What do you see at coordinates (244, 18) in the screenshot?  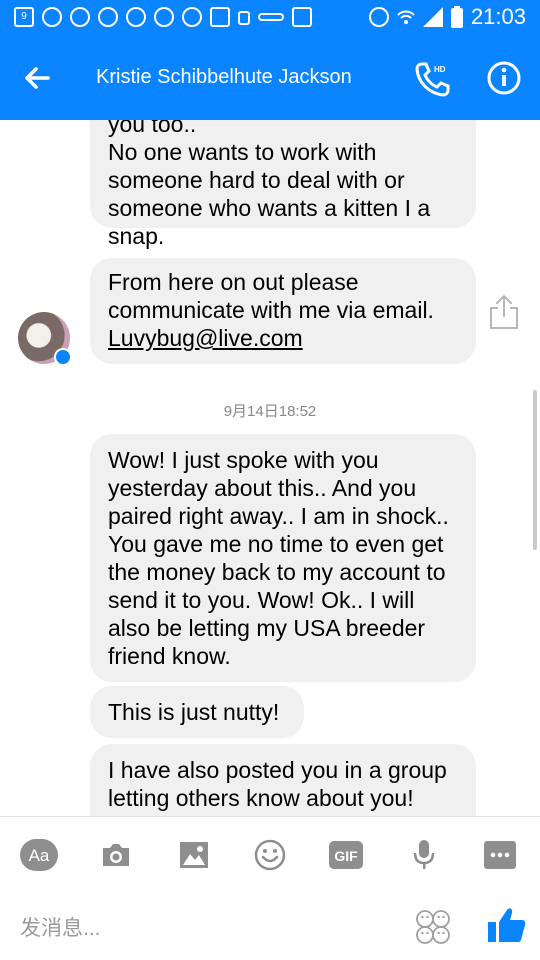 I see `battery-saver-icon` at bounding box center [244, 18].